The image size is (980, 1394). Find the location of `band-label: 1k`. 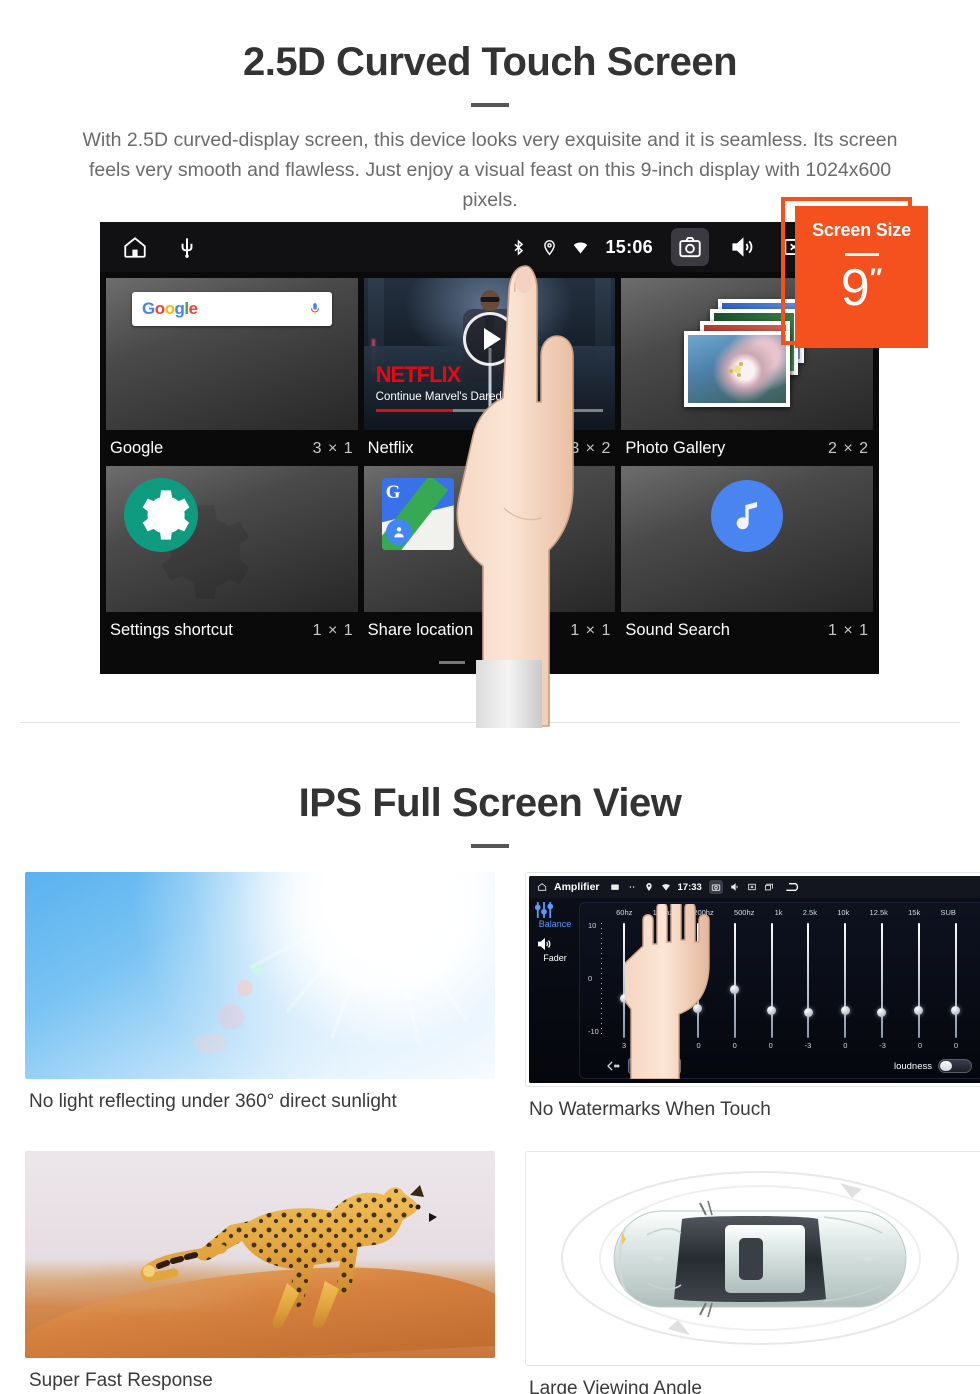

band-label: 1k is located at coordinates (778, 912).